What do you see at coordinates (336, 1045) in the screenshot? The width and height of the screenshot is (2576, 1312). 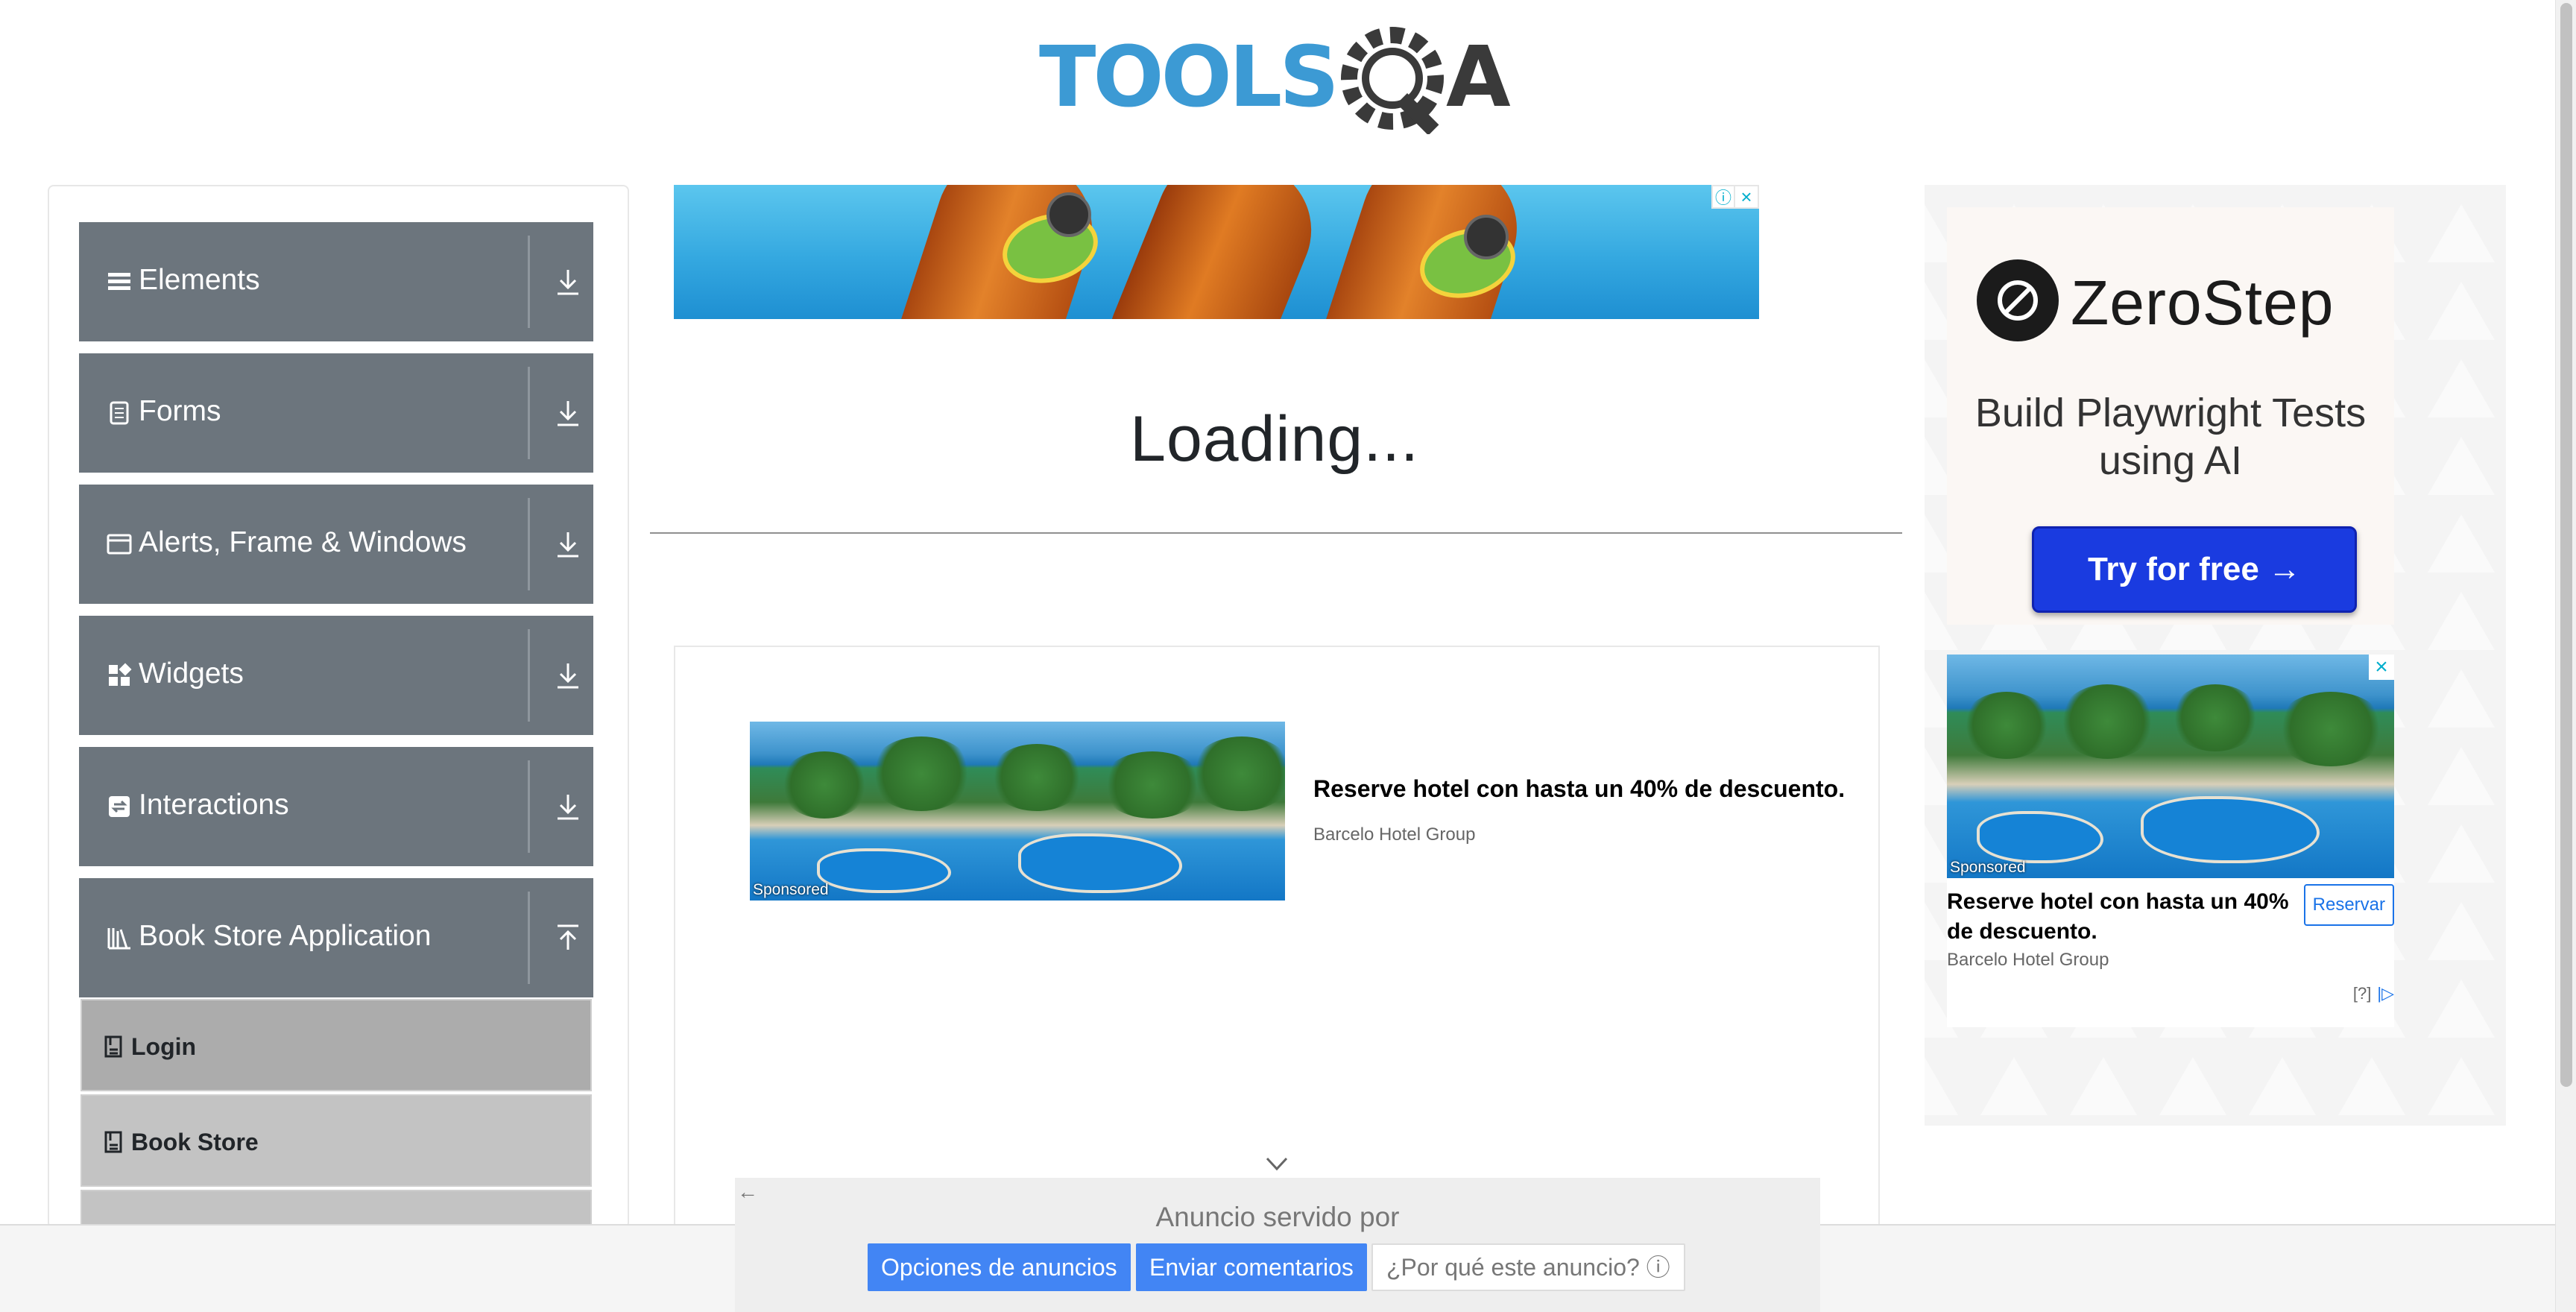 I see `sidebar-item-login: Login` at bounding box center [336, 1045].